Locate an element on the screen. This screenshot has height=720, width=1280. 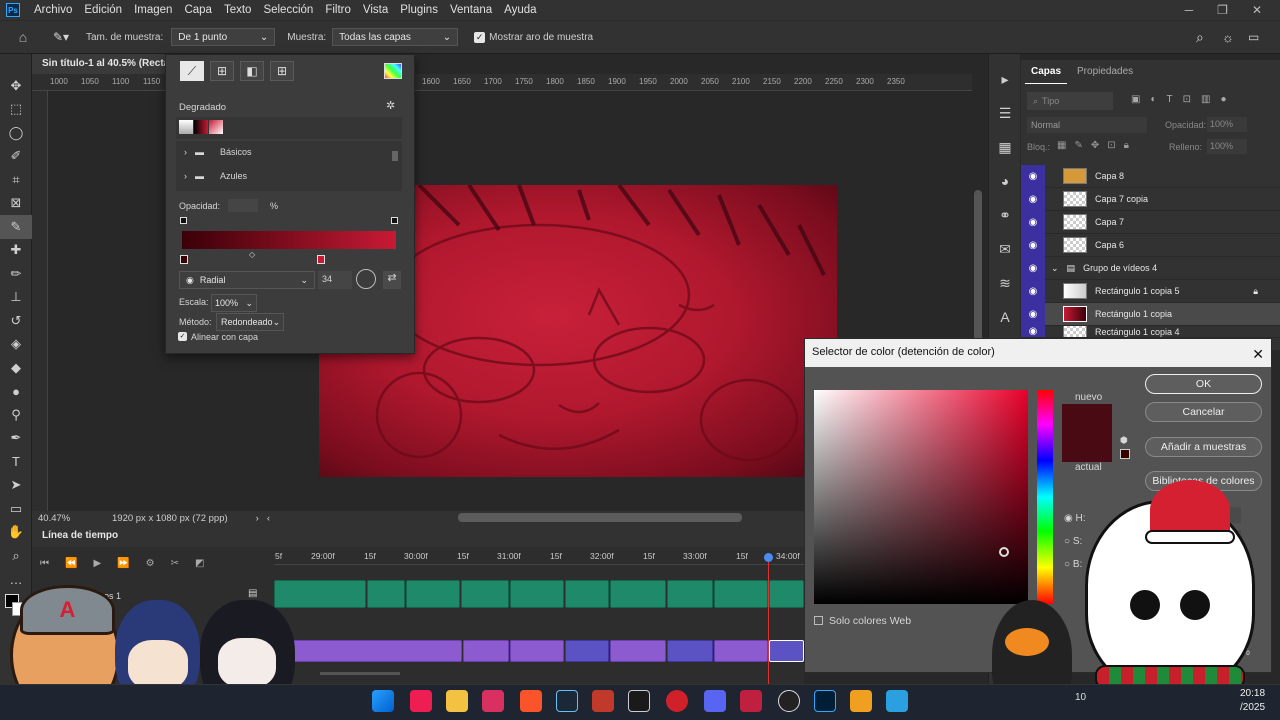
clock-time: 20:18 is located at coordinates (1252, 693).